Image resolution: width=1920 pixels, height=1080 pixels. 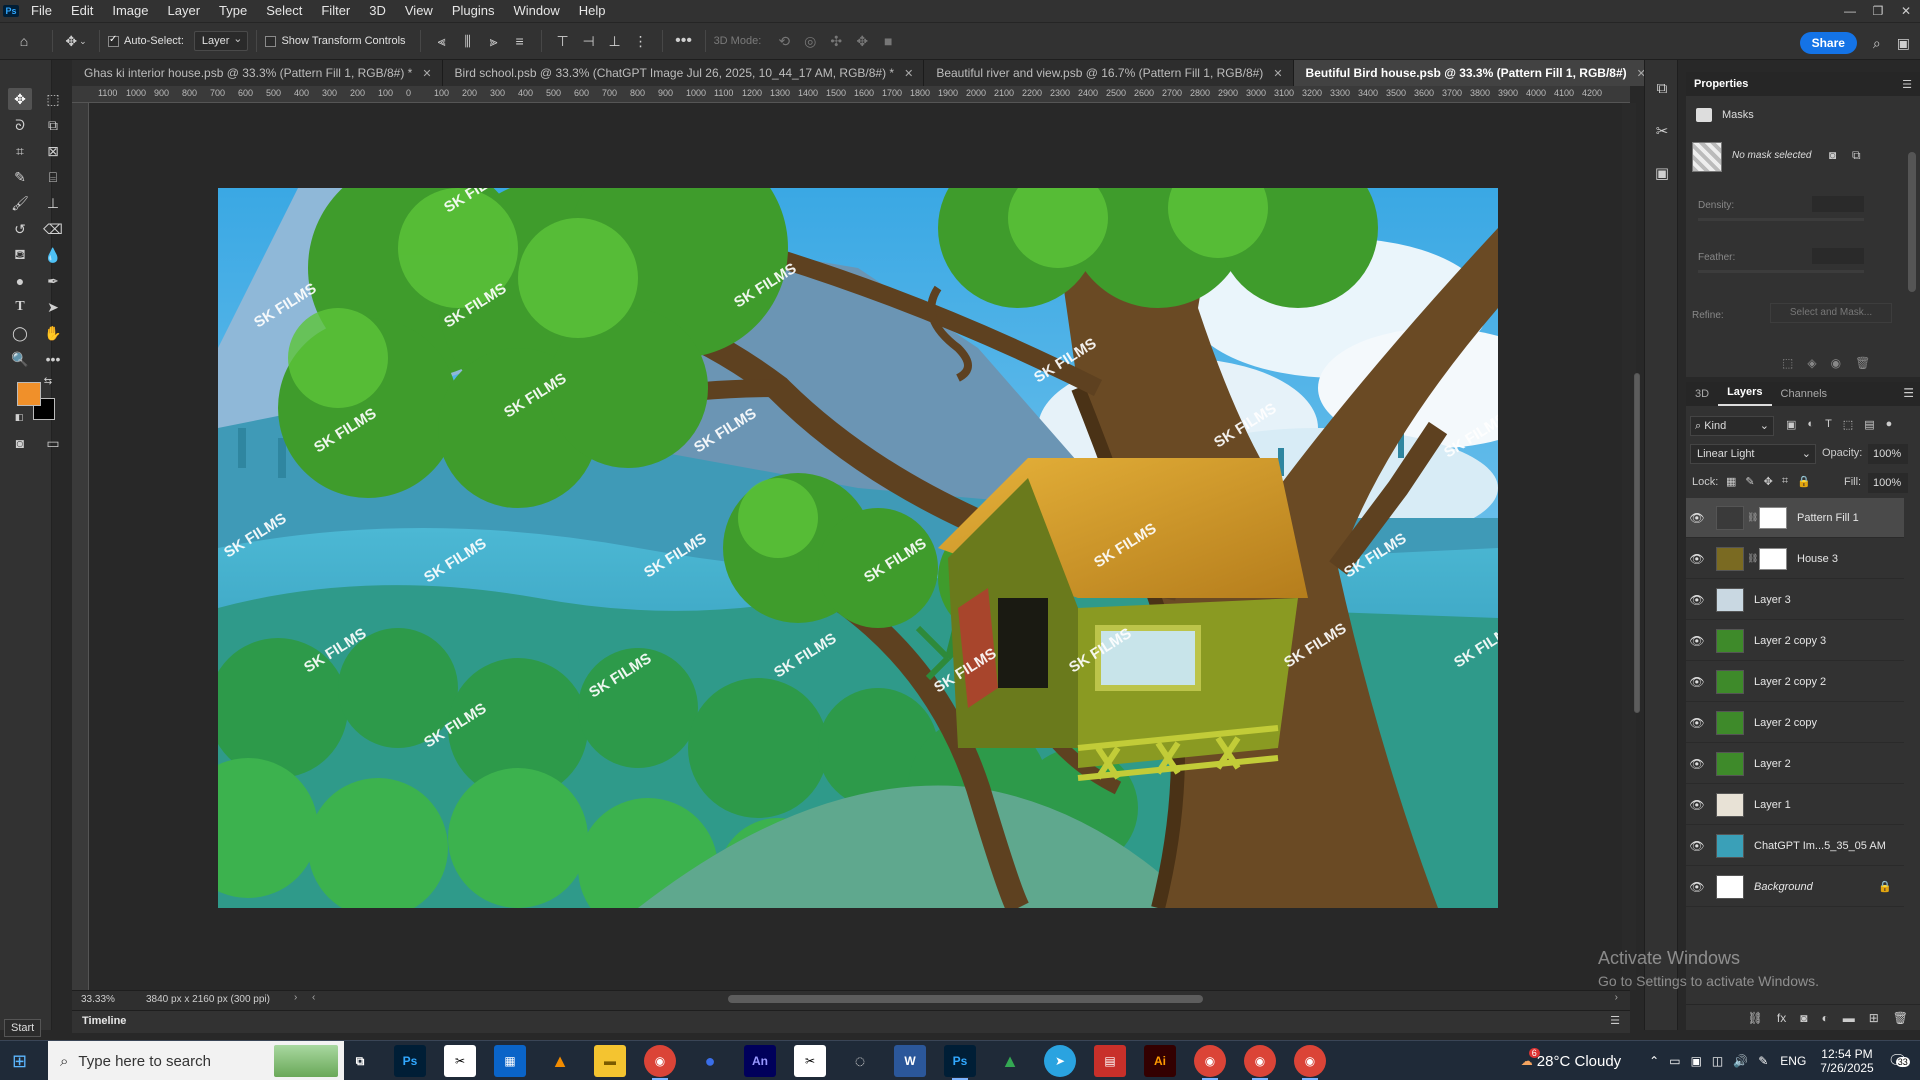 I want to click on layer-row: 👁 Layer 1, so click(x=1795, y=805).